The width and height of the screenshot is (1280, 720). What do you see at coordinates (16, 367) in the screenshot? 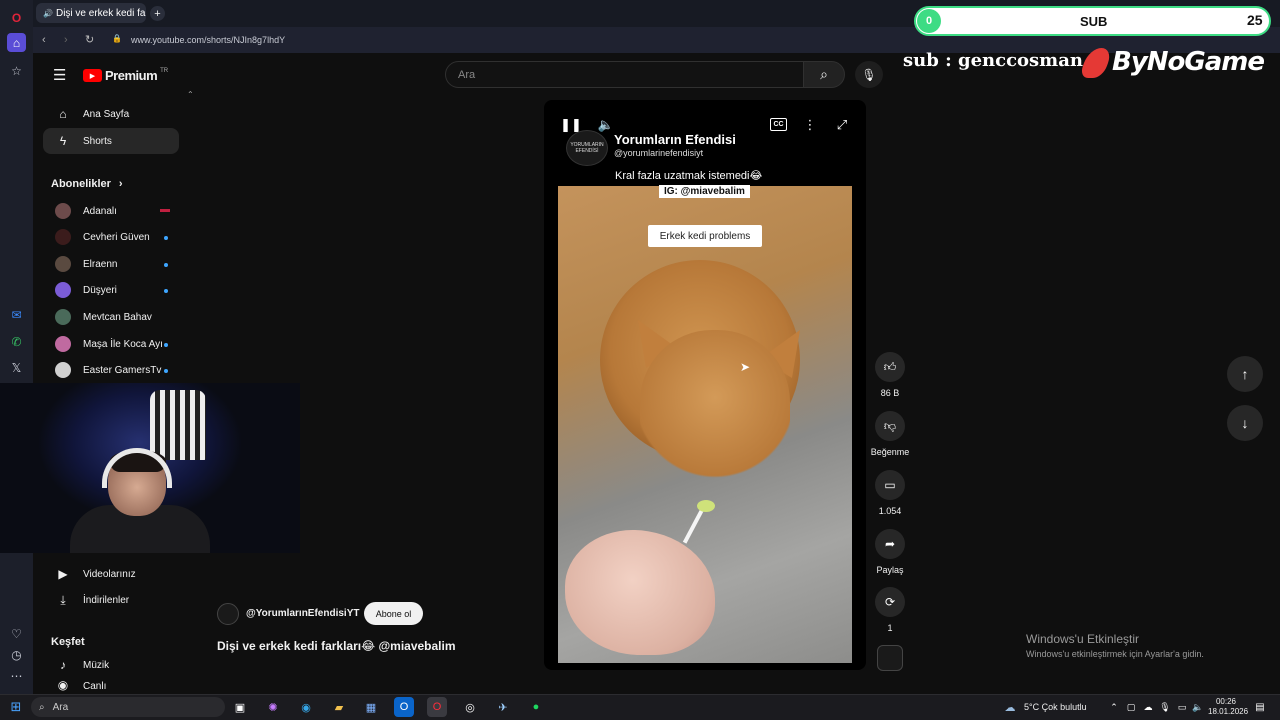
I see `x-icon: 𝕏` at bounding box center [16, 367].